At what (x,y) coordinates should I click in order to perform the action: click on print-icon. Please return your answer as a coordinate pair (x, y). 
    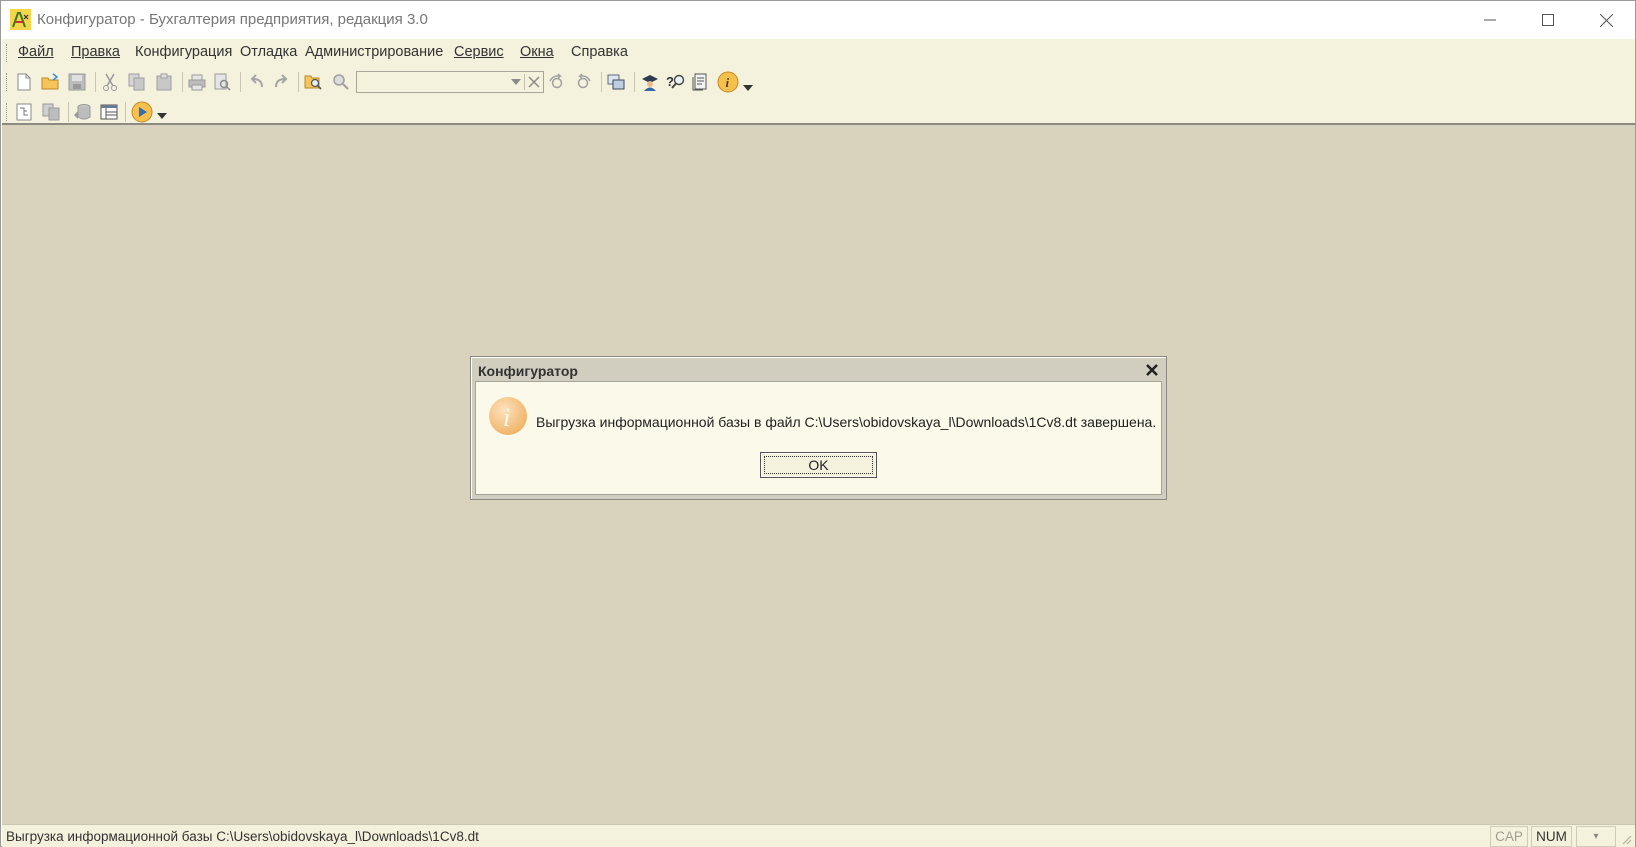
    Looking at the image, I should click on (197, 82).